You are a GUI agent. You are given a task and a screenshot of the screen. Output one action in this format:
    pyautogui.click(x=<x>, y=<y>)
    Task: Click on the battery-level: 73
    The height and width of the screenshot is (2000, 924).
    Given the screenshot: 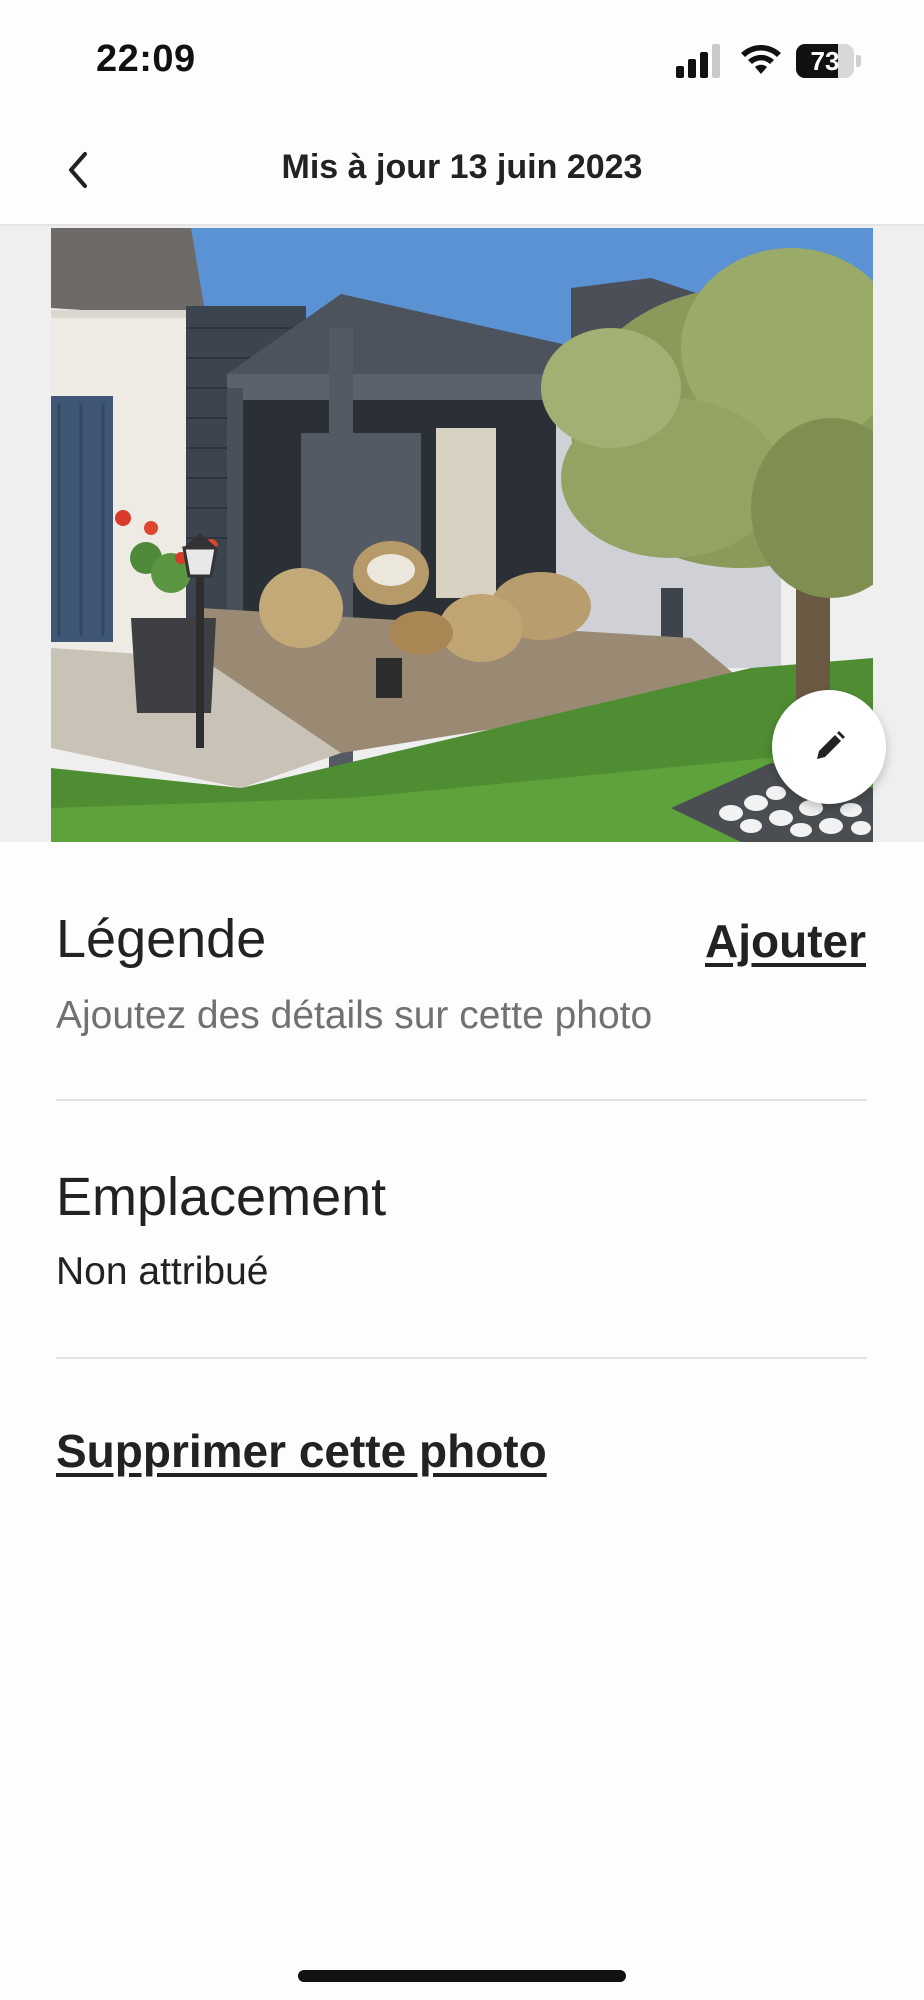 What is the action you would take?
    pyautogui.click(x=825, y=61)
    